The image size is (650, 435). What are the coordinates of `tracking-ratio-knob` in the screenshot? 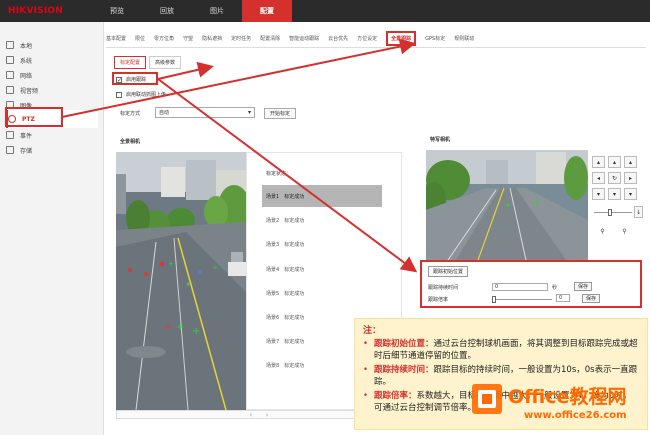 It's located at (494, 299).